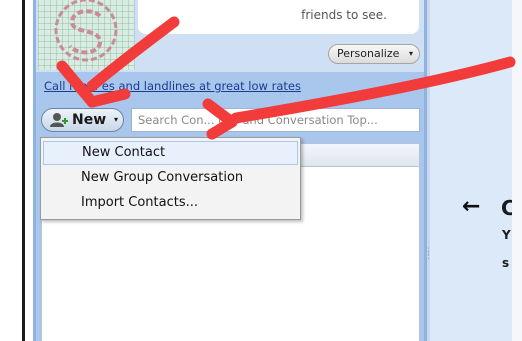  I want to click on add-contact-icon, so click(59, 120).